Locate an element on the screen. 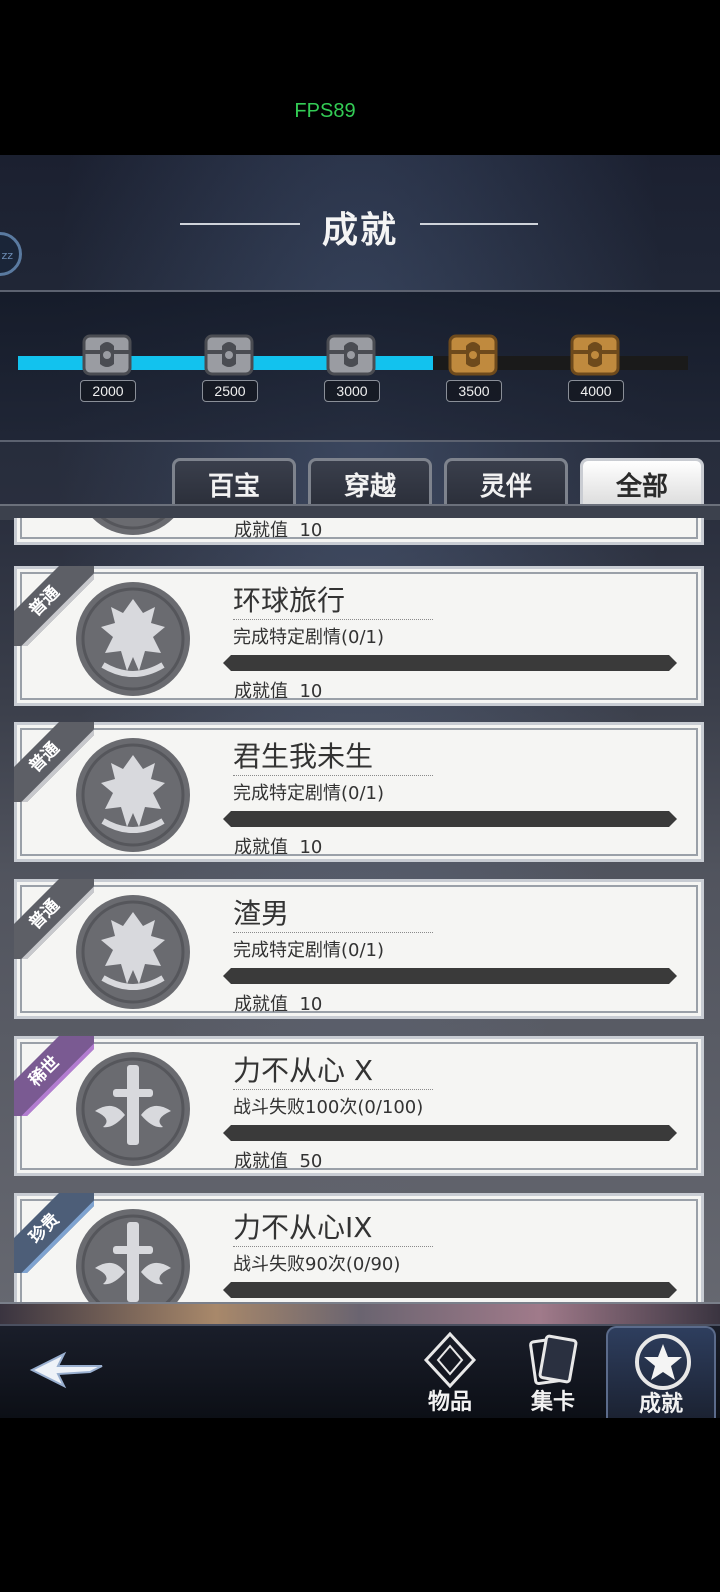 Image resolution: width=720 pixels, height=1592 pixels. milestone-value: 3500 is located at coordinates (474, 391).